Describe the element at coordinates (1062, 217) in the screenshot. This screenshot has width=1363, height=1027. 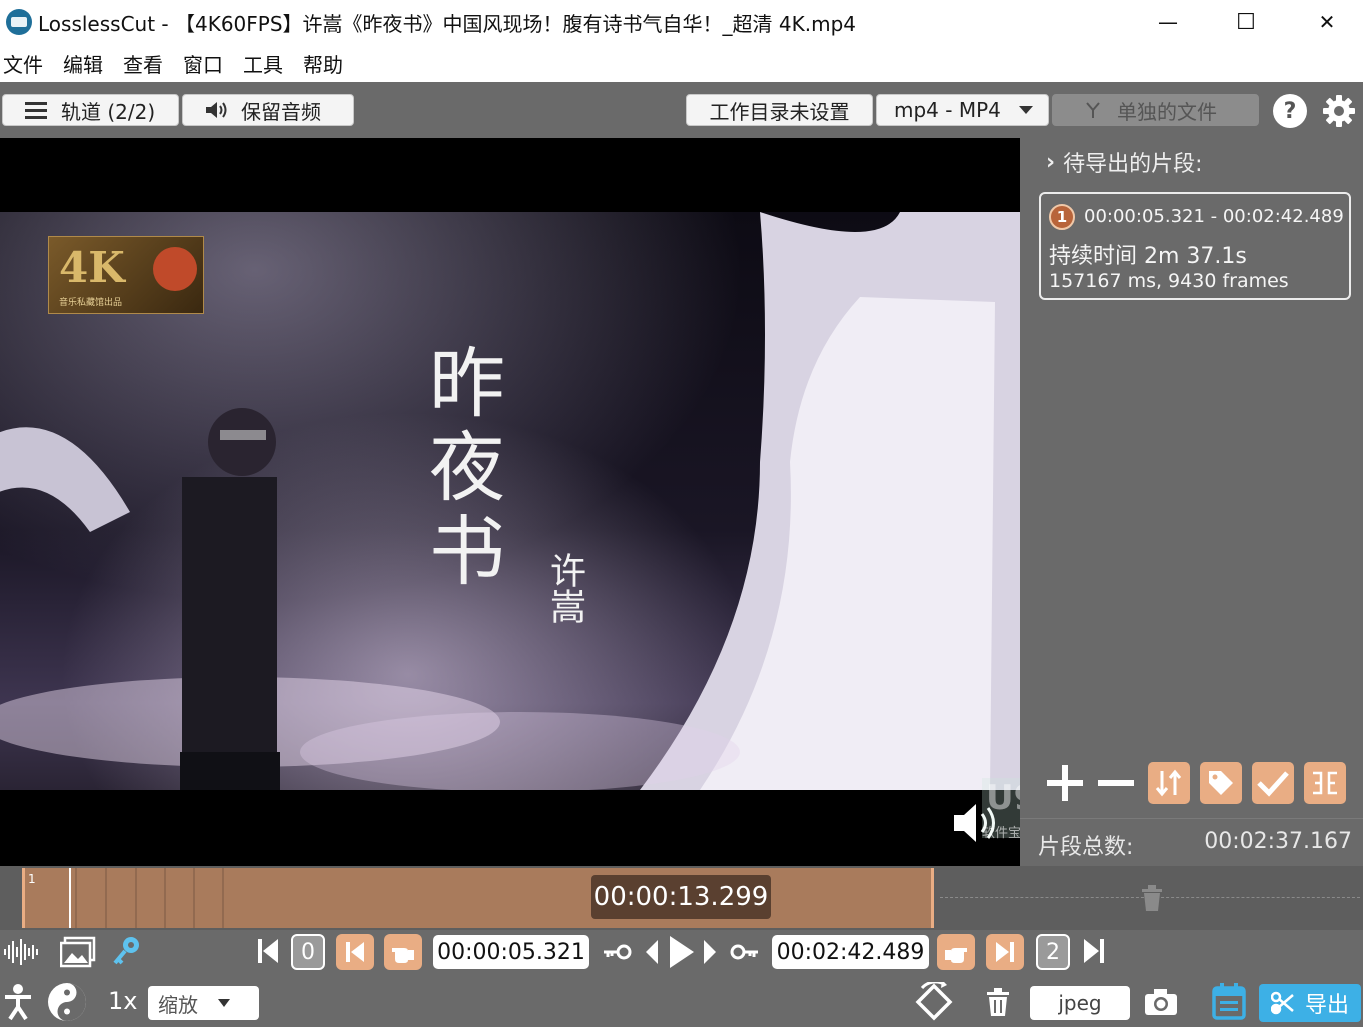
I see `segment-index-badge: 1` at that location.